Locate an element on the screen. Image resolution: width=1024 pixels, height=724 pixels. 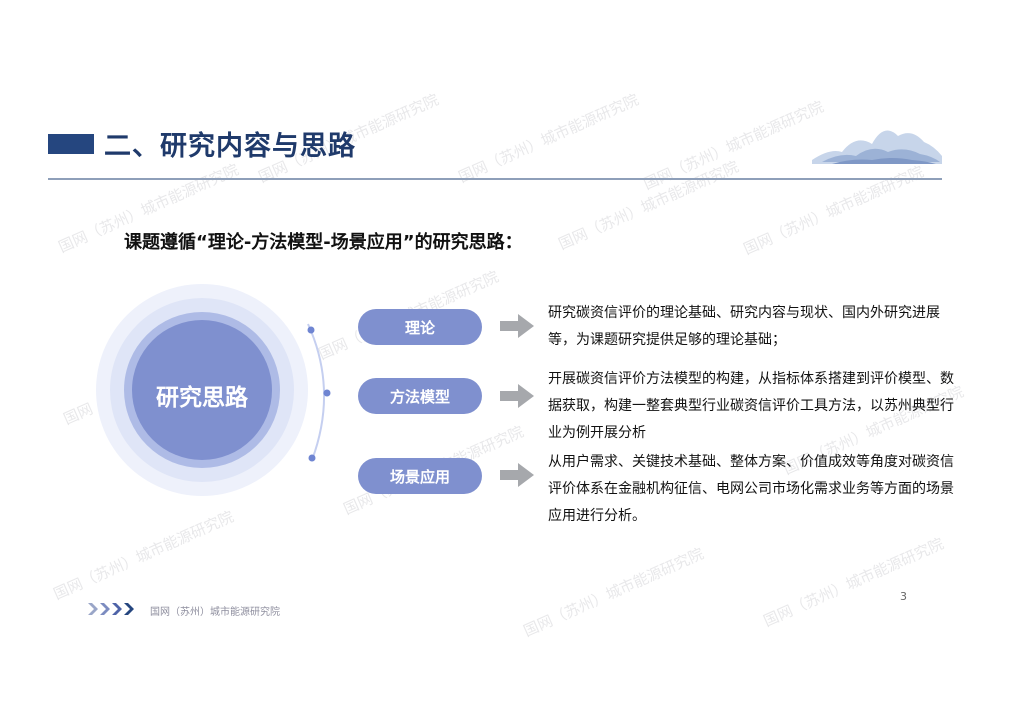
center-label: 研究思路 is located at coordinates (202, 398).